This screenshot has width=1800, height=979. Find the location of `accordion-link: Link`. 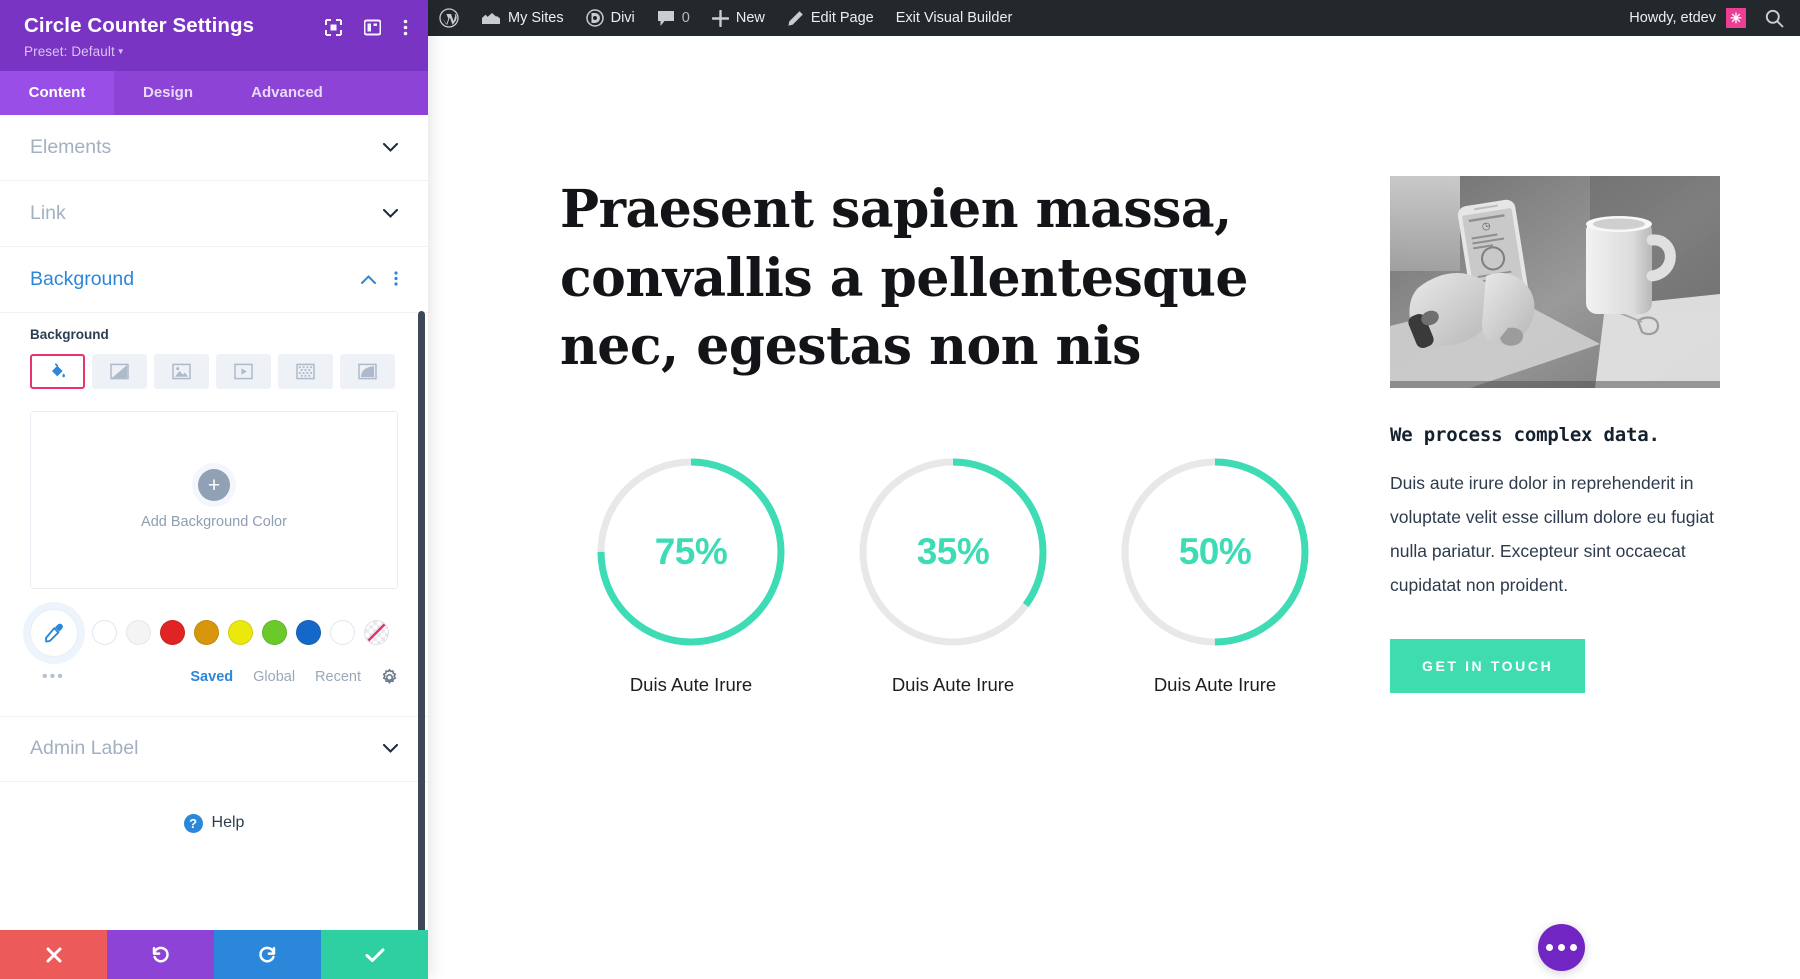

accordion-link: Link is located at coordinates (214, 214).